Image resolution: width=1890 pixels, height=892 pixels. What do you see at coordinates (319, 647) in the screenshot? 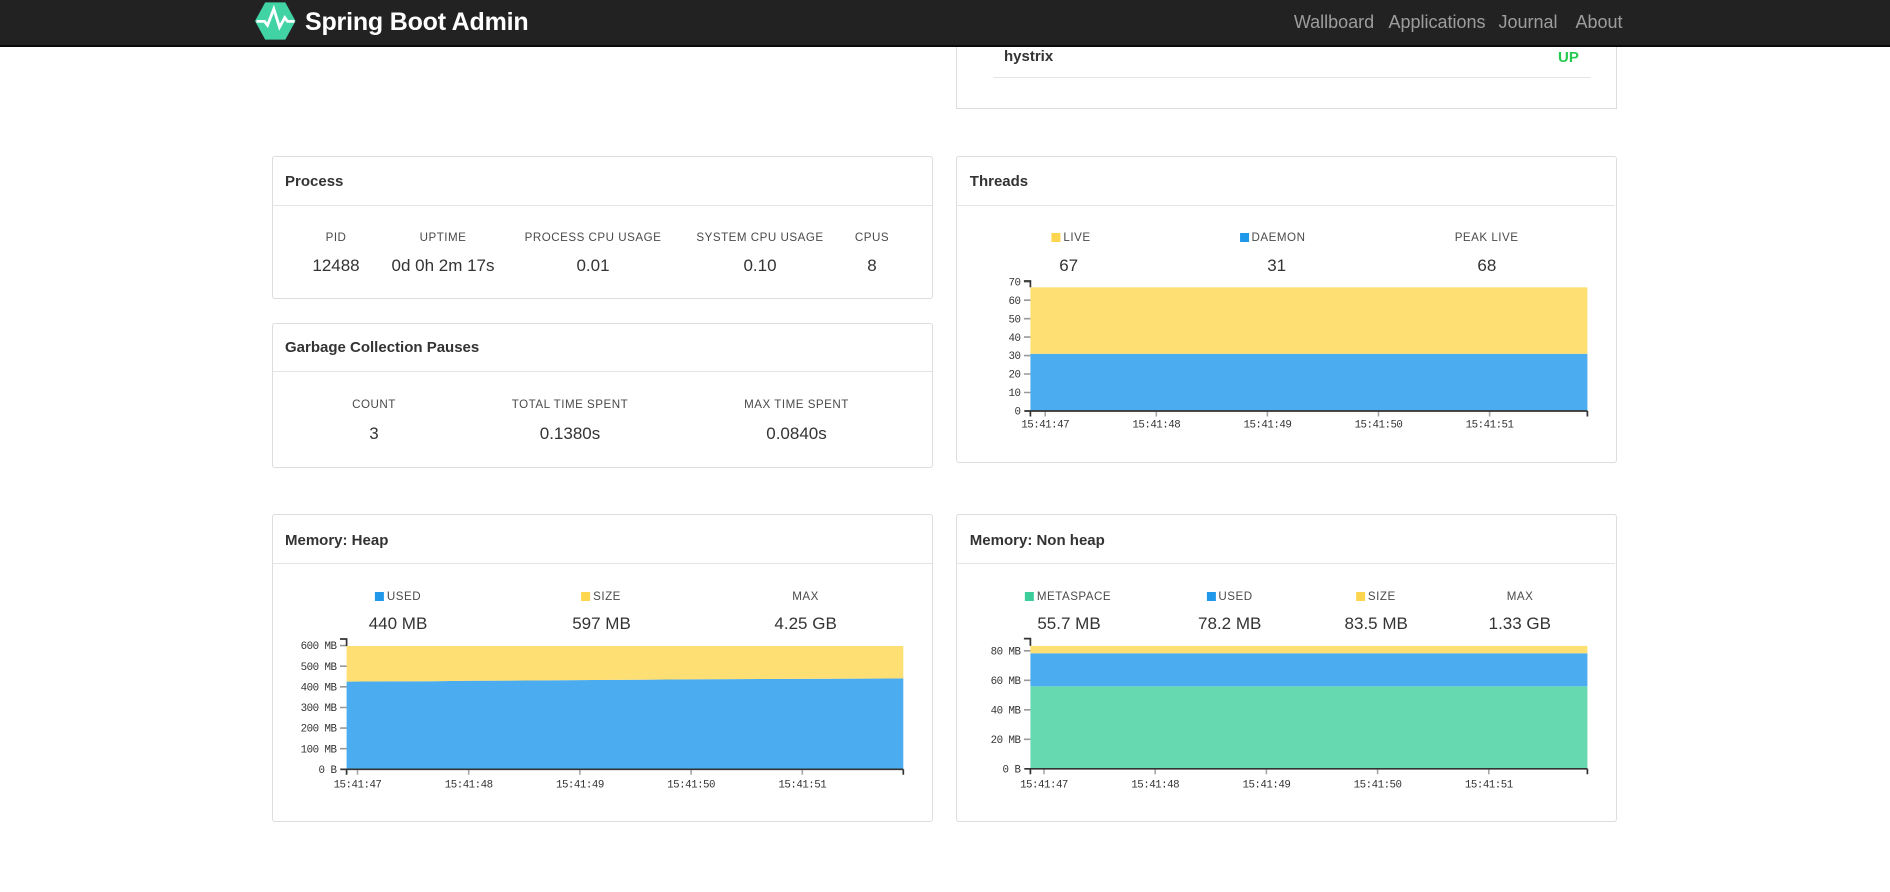
I see `svg-text: 600 MB` at bounding box center [319, 647].